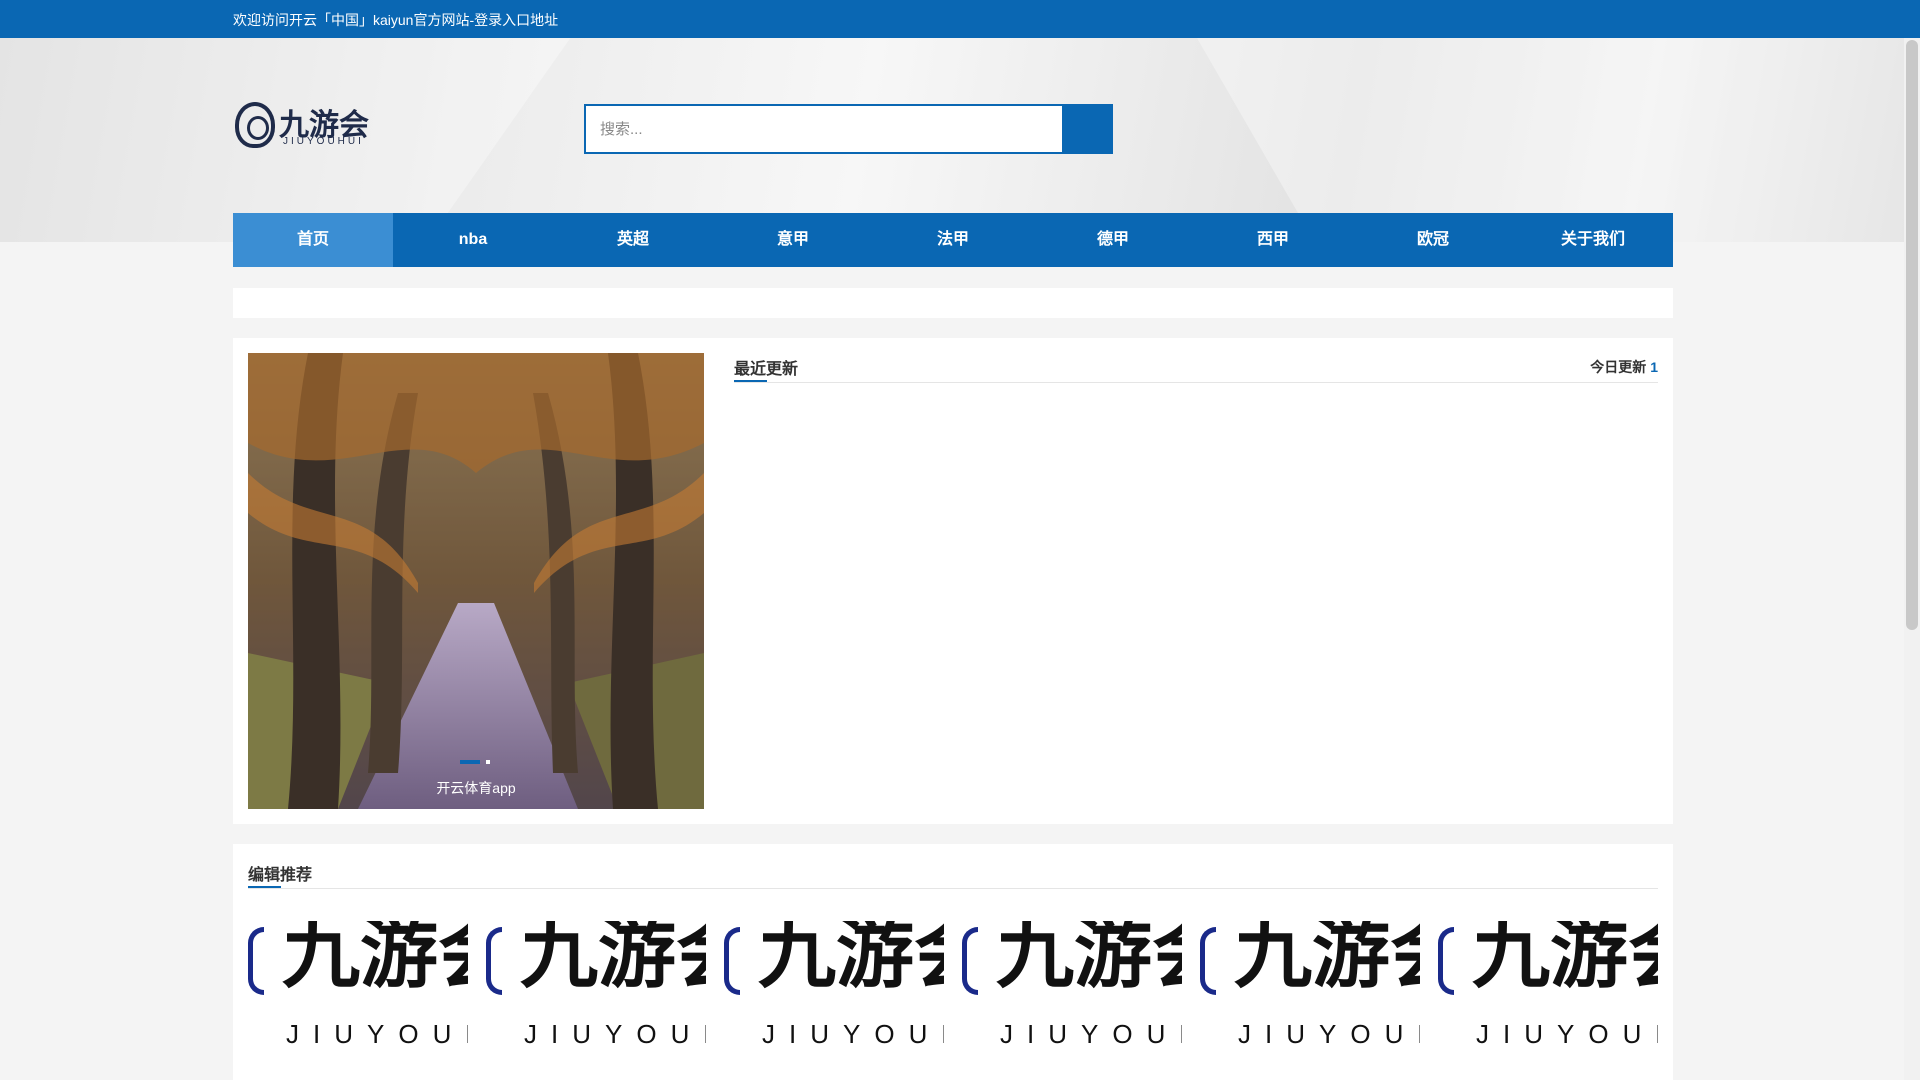 The width and height of the screenshot is (1920, 1080). What do you see at coordinates (313, 240) in the screenshot?
I see `nav-item-home: 首页` at bounding box center [313, 240].